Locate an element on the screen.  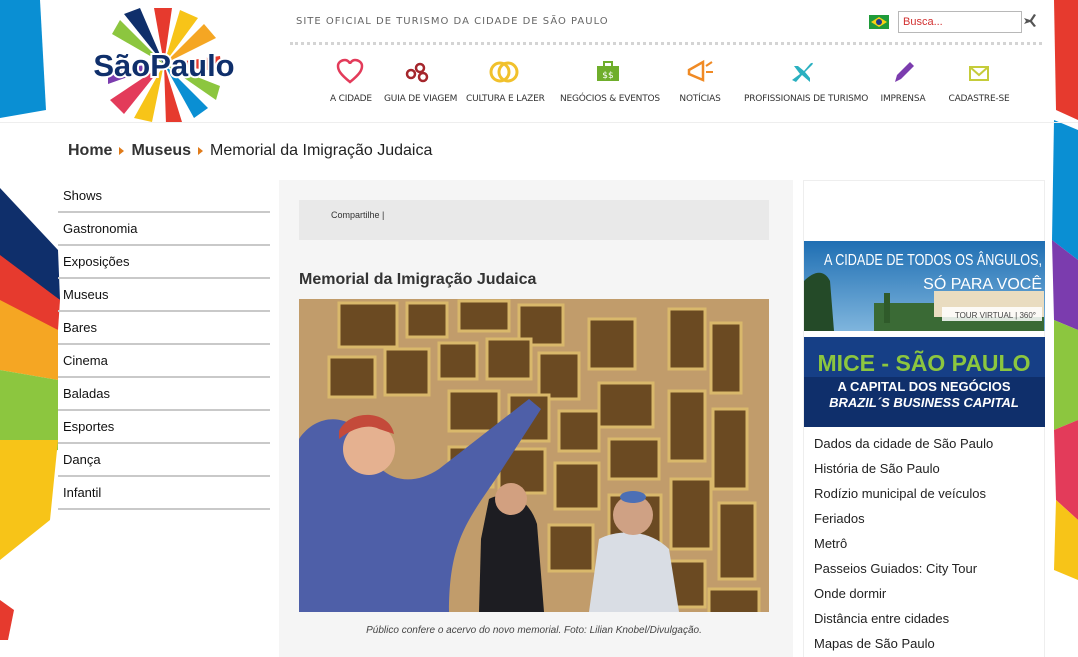
link-mapas: Mapas de São Paulo is located at coordinates (903, 646).